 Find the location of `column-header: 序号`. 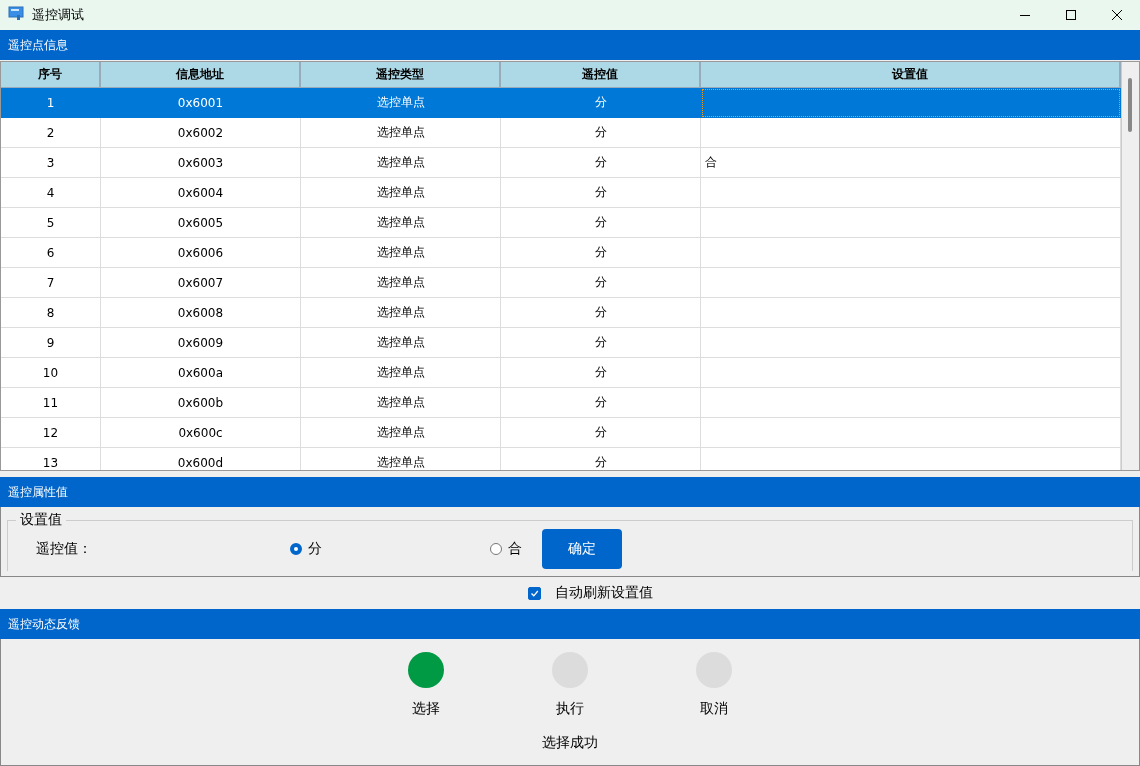

column-header: 序号 is located at coordinates (51, 75).